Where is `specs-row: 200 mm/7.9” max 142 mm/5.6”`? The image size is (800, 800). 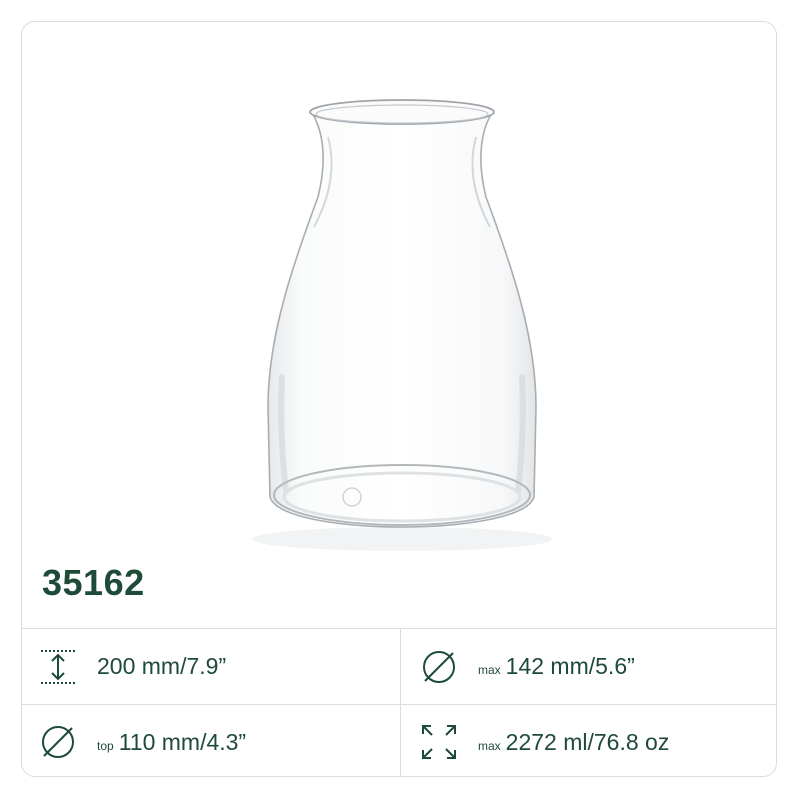 specs-row: 200 mm/7.9” max 142 mm/5.6” is located at coordinates (399, 666).